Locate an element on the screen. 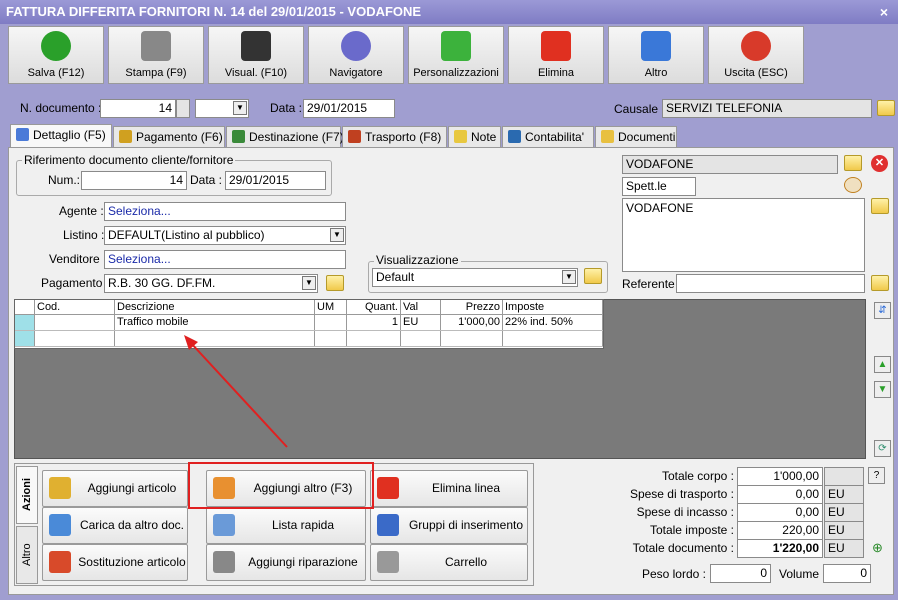 This screenshot has width=898, height=600. pagamento-select: R.B. 30 GG. DF.FM. is located at coordinates (211, 283).